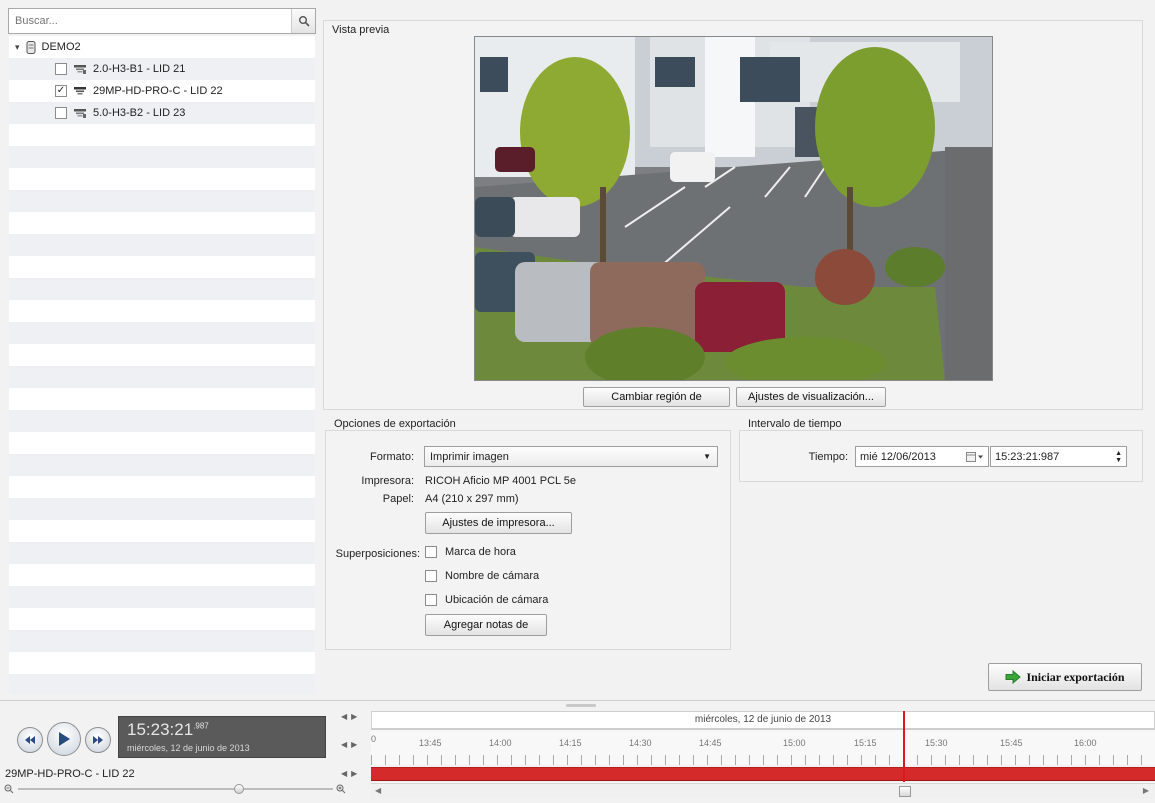  What do you see at coordinates (865, 743) in the screenshot?
I see `tick-label: 15:15` at bounding box center [865, 743].